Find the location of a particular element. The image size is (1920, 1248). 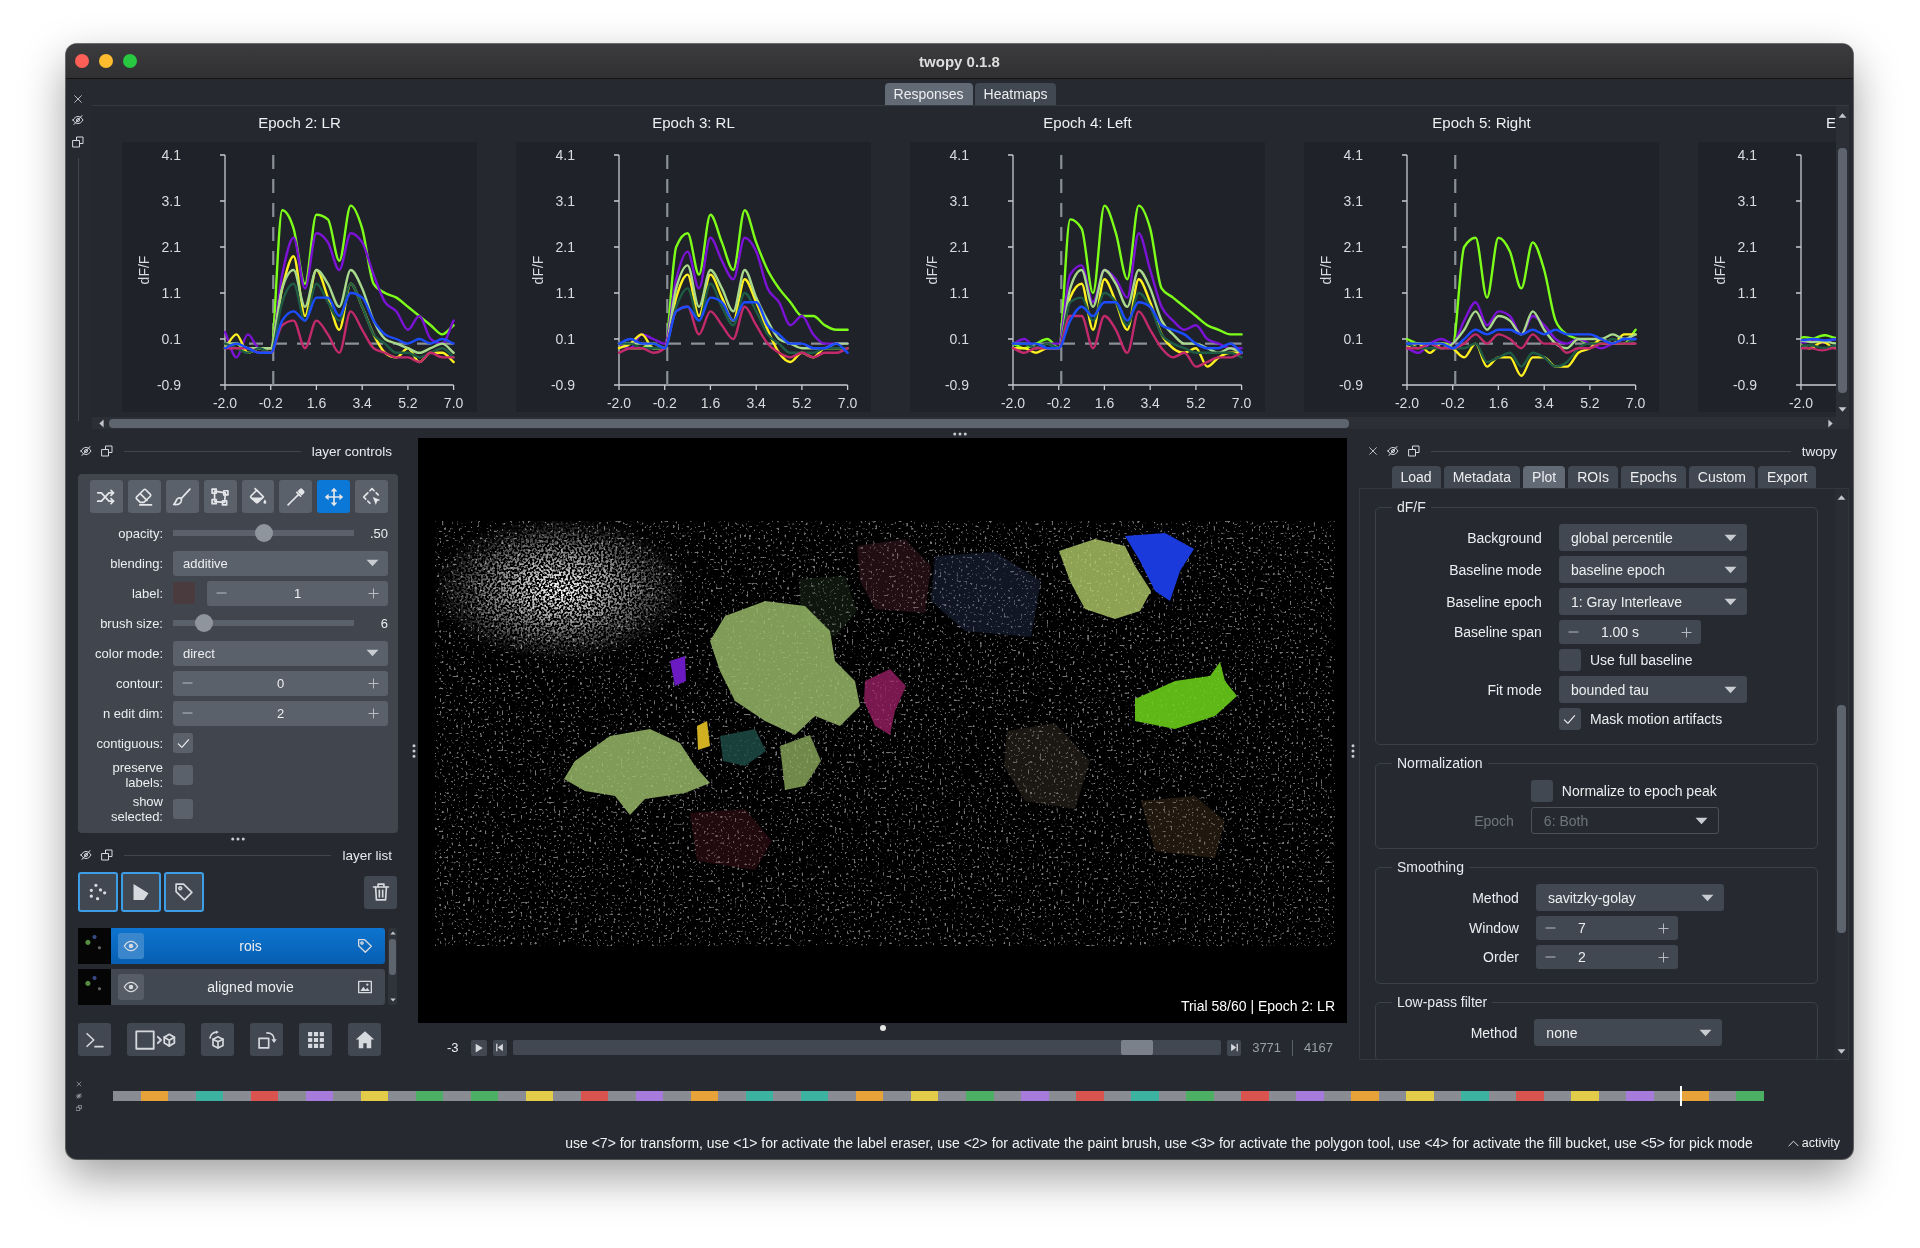

tab: ROIs is located at coordinates (1593, 477).